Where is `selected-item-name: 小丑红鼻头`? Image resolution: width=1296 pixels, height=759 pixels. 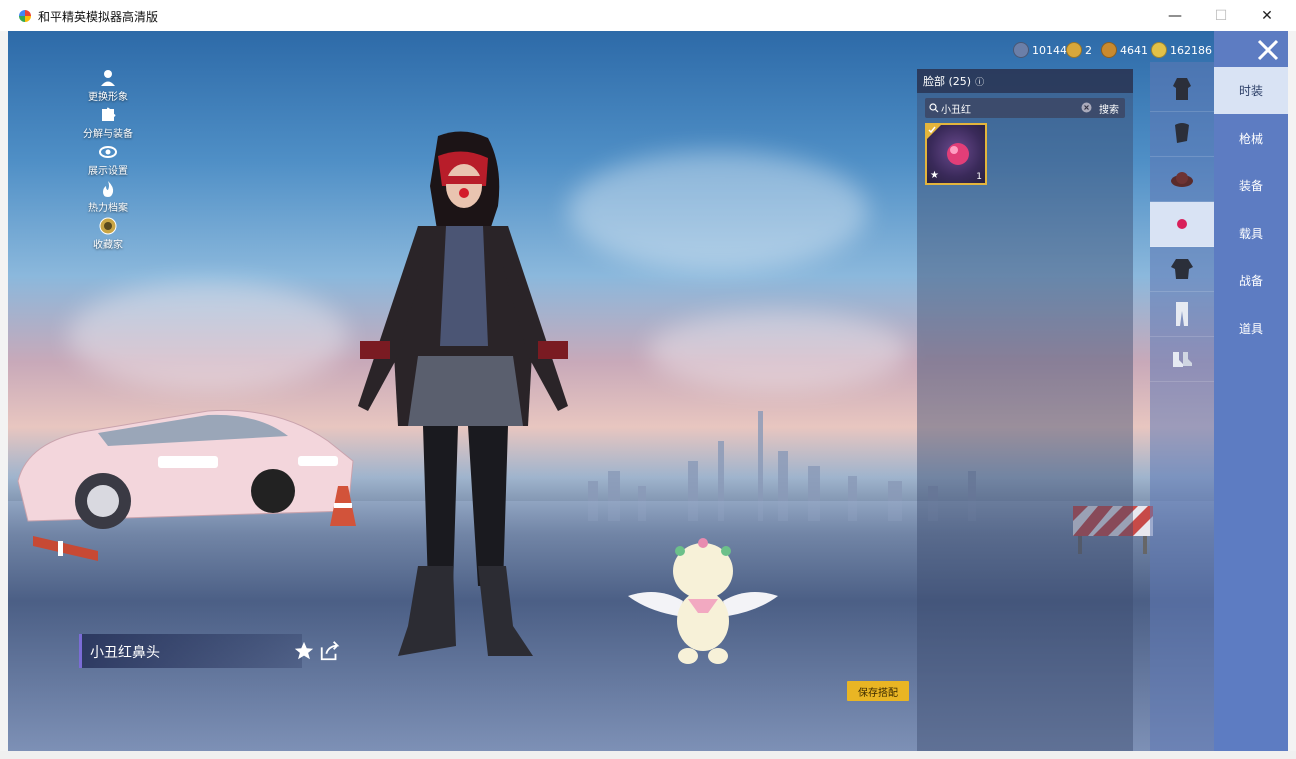
selected-item-name: 小丑红鼻头 is located at coordinates (125, 653).